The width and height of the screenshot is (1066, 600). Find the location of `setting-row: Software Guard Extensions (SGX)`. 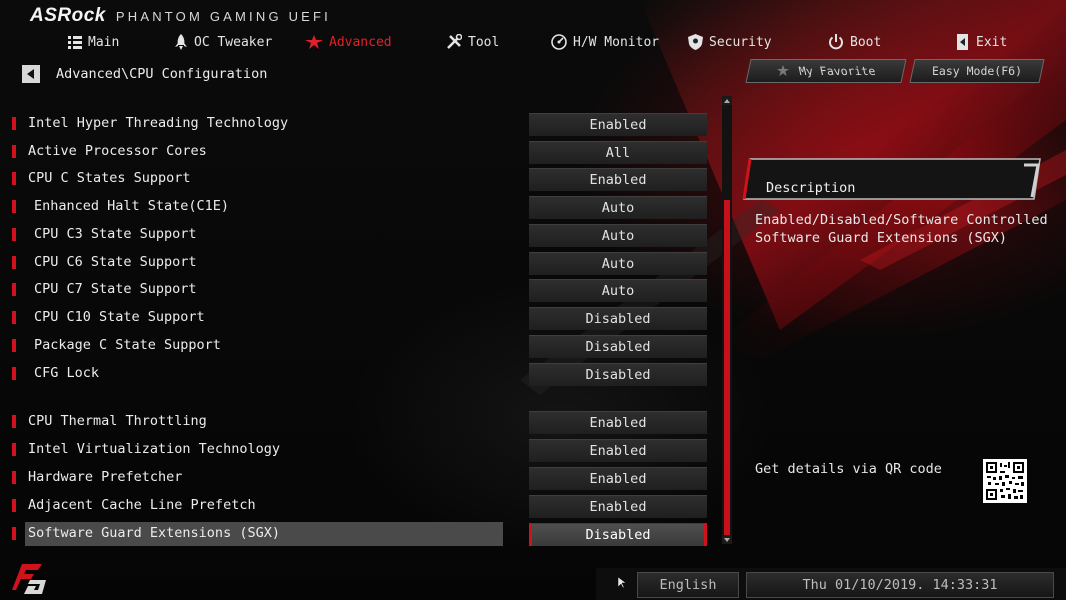

setting-row: Software Guard Extensions (SGX) is located at coordinates (260, 534).